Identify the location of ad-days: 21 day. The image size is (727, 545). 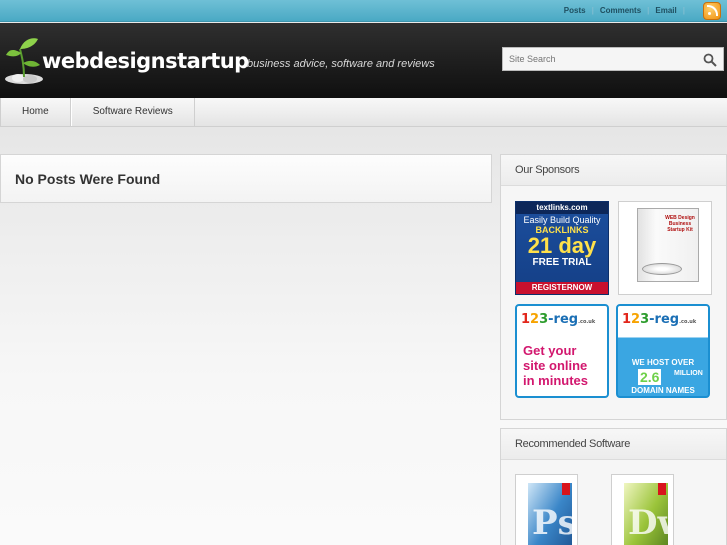
(562, 245).